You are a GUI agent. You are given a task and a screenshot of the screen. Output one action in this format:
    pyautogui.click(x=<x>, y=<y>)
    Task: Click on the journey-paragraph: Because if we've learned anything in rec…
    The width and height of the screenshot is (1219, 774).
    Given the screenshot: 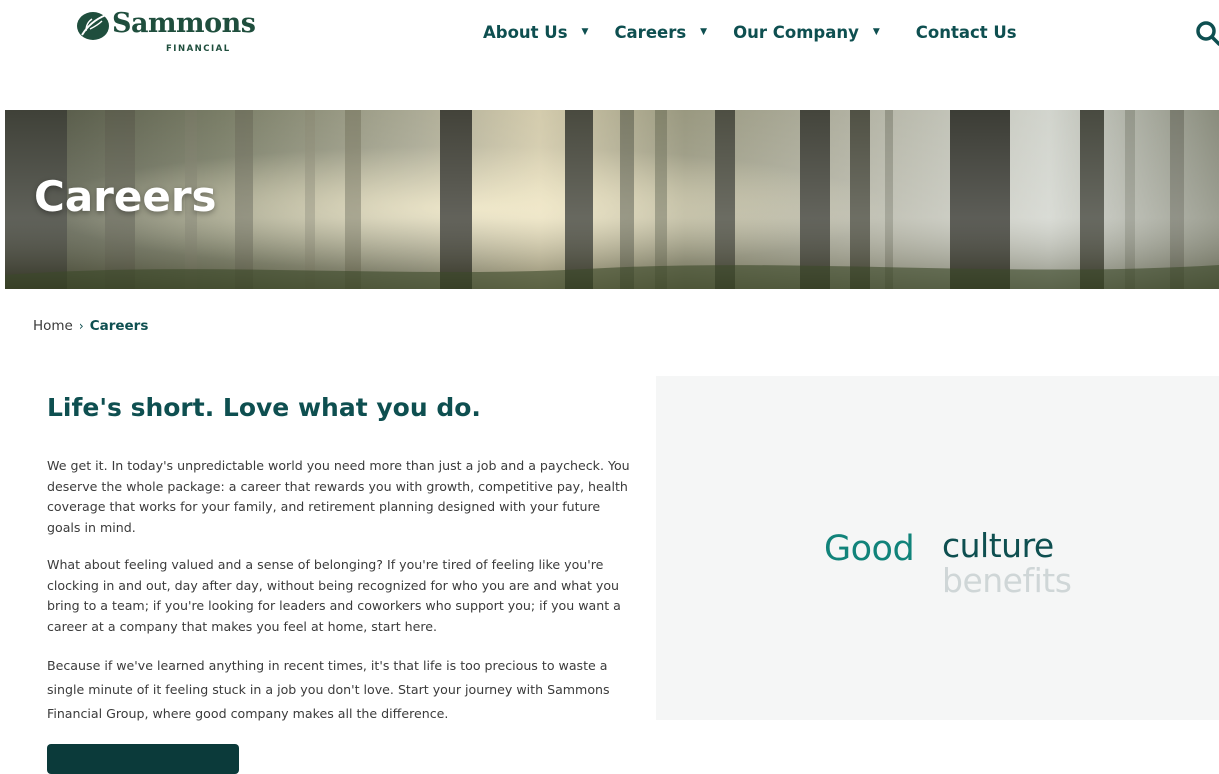 What is the action you would take?
    pyautogui.click(x=328, y=689)
    